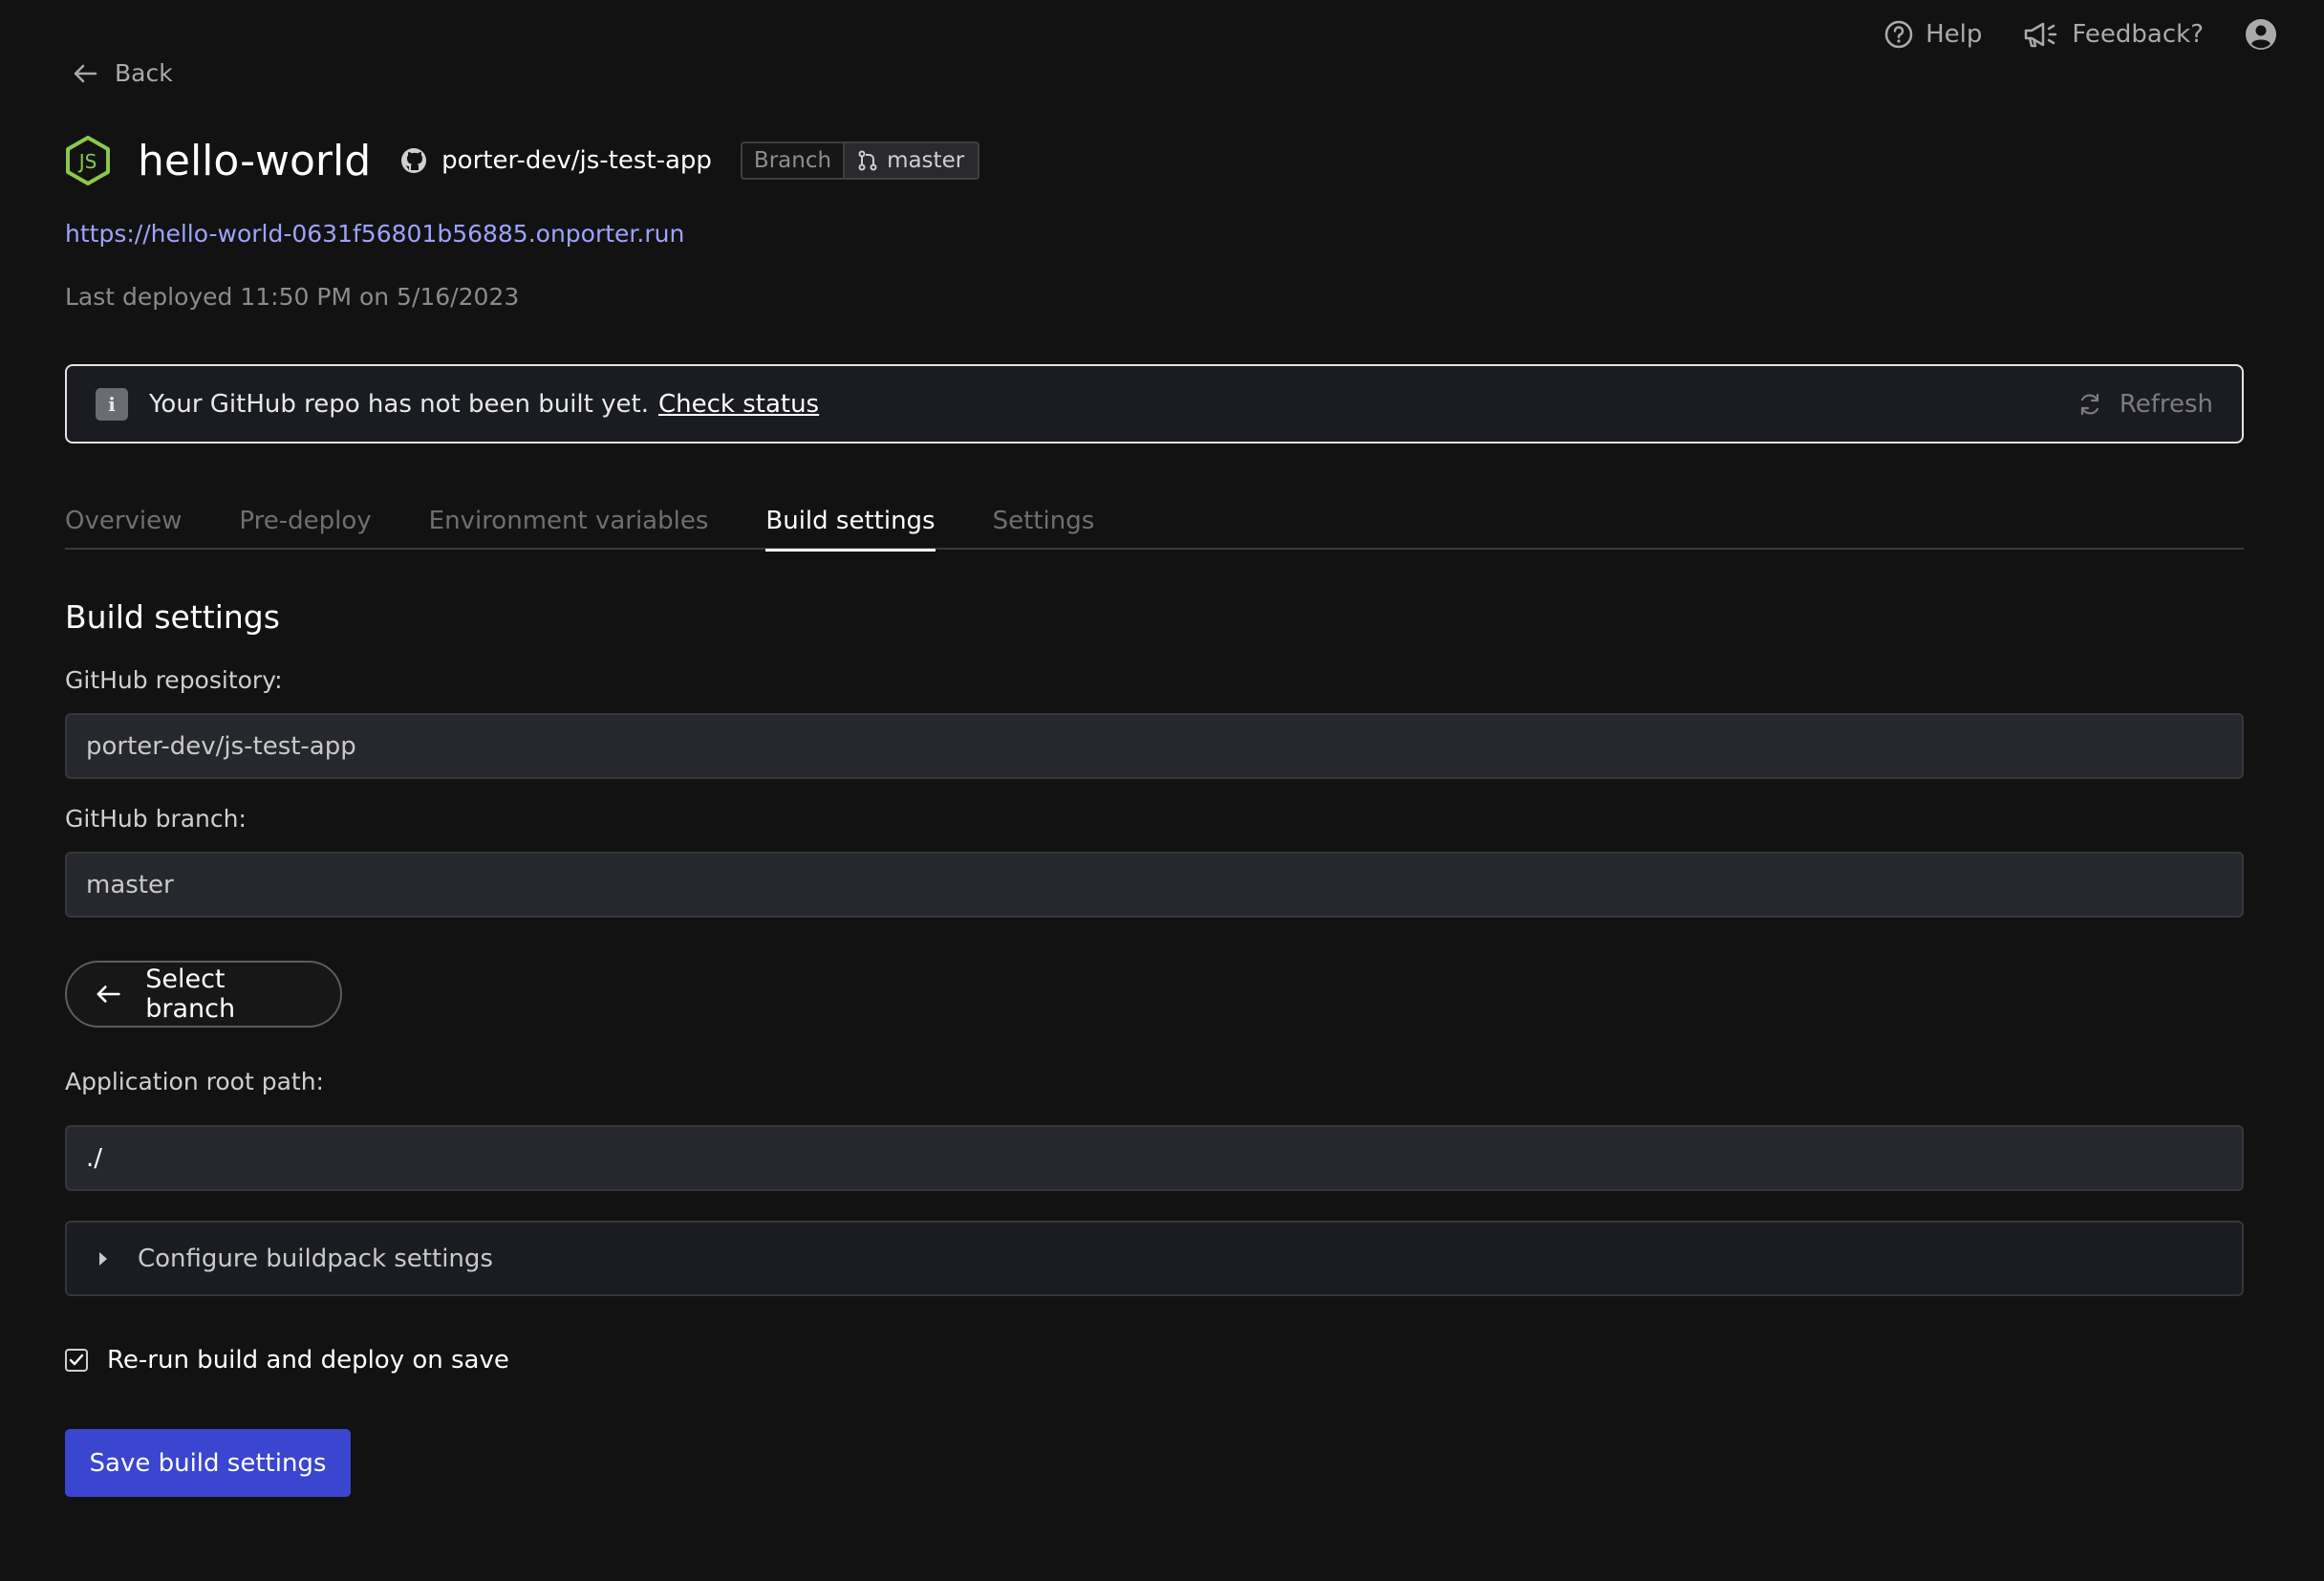 Image resolution: width=2324 pixels, height=1581 pixels. I want to click on buildpack-settings-label: Configure buildpack settings, so click(315, 1258).